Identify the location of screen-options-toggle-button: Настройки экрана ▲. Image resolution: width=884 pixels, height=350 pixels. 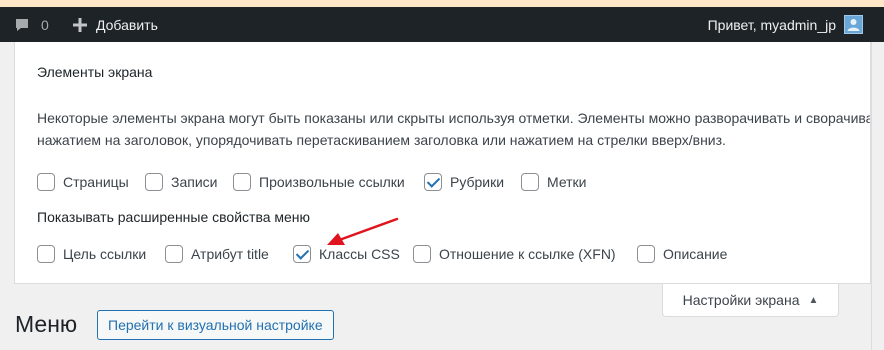
(750, 300).